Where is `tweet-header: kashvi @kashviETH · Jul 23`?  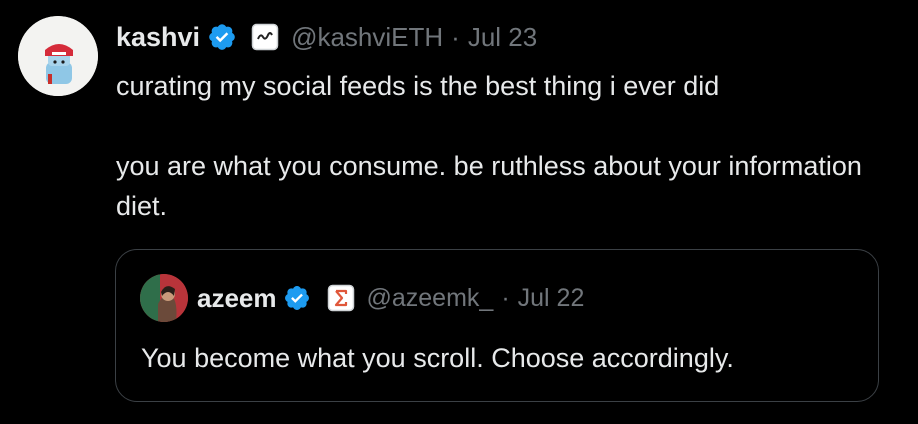
tweet-header: kashvi @kashviETH · Jul 23 is located at coordinates (326, 37).